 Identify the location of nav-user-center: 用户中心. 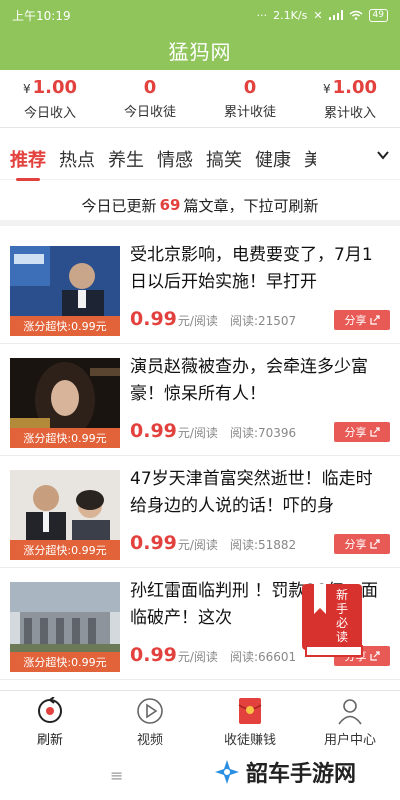
(350, 721).